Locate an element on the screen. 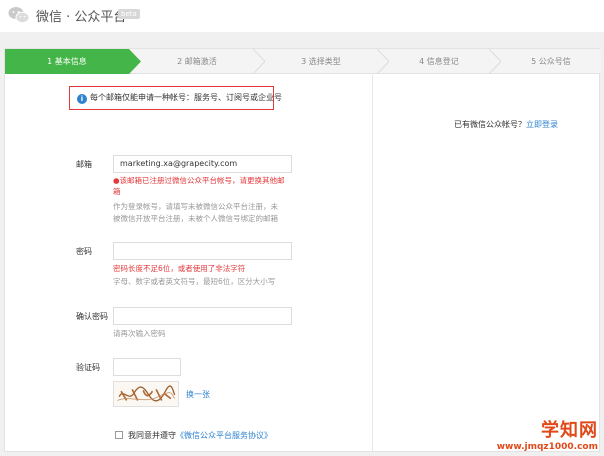 The height and width of the screenshot is (456, 604). password-error: 密码长度不足6位，或者使用了非法字符 is located at coordinates (179, 268).